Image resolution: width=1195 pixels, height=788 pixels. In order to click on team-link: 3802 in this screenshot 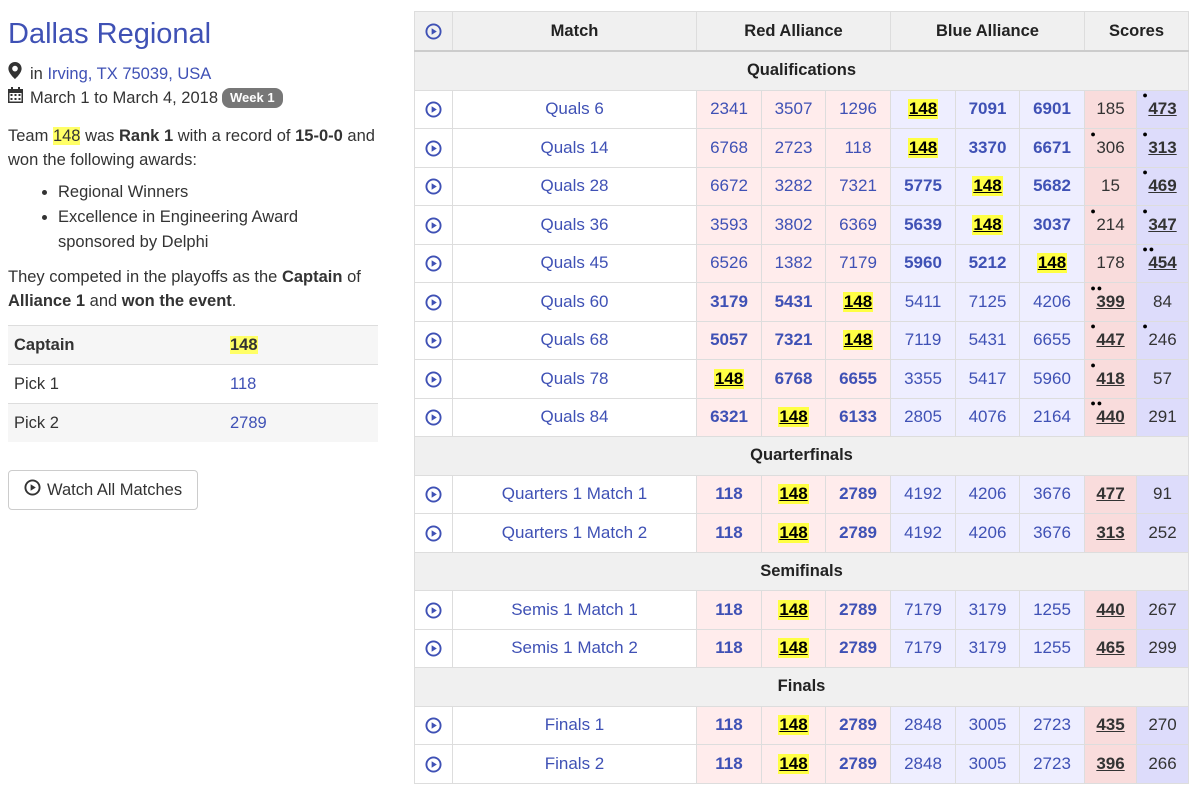, I will do `click(794, 225)`.